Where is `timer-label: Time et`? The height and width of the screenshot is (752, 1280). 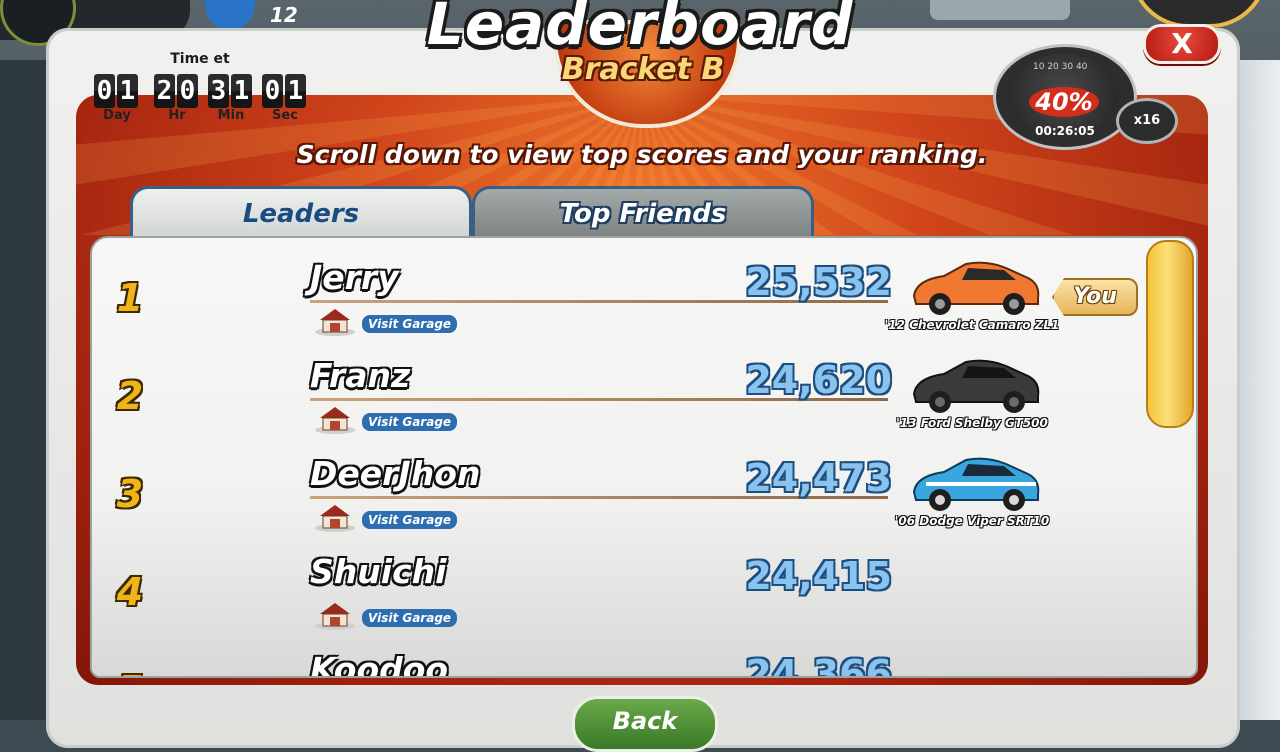
timer-label: Time et is located at coordinates (200, 59).